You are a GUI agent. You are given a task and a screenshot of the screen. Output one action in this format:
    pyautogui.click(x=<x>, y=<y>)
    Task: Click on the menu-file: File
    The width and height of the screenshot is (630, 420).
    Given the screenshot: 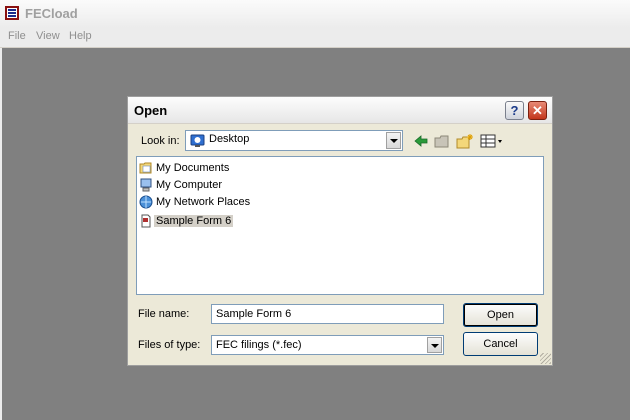 What is the action you would take?
    pyautogui.click(x=17, y=36)
    